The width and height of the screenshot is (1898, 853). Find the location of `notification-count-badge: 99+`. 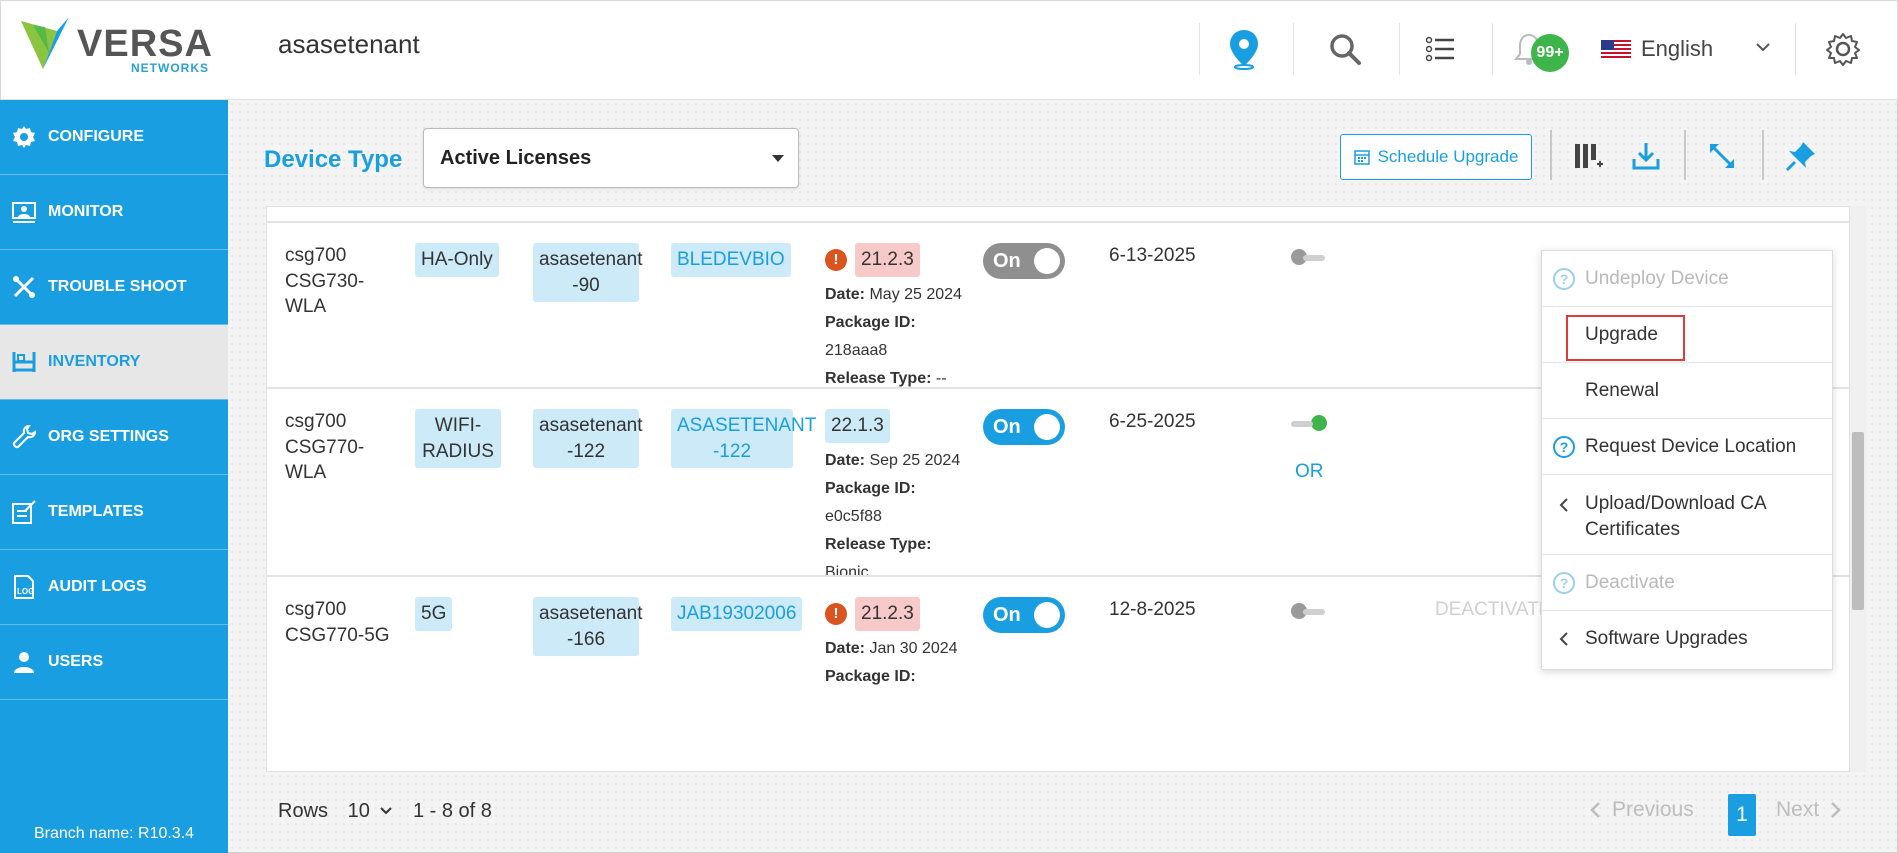

notification-count-badge: 99+ is located at coordinates (1550, 53).